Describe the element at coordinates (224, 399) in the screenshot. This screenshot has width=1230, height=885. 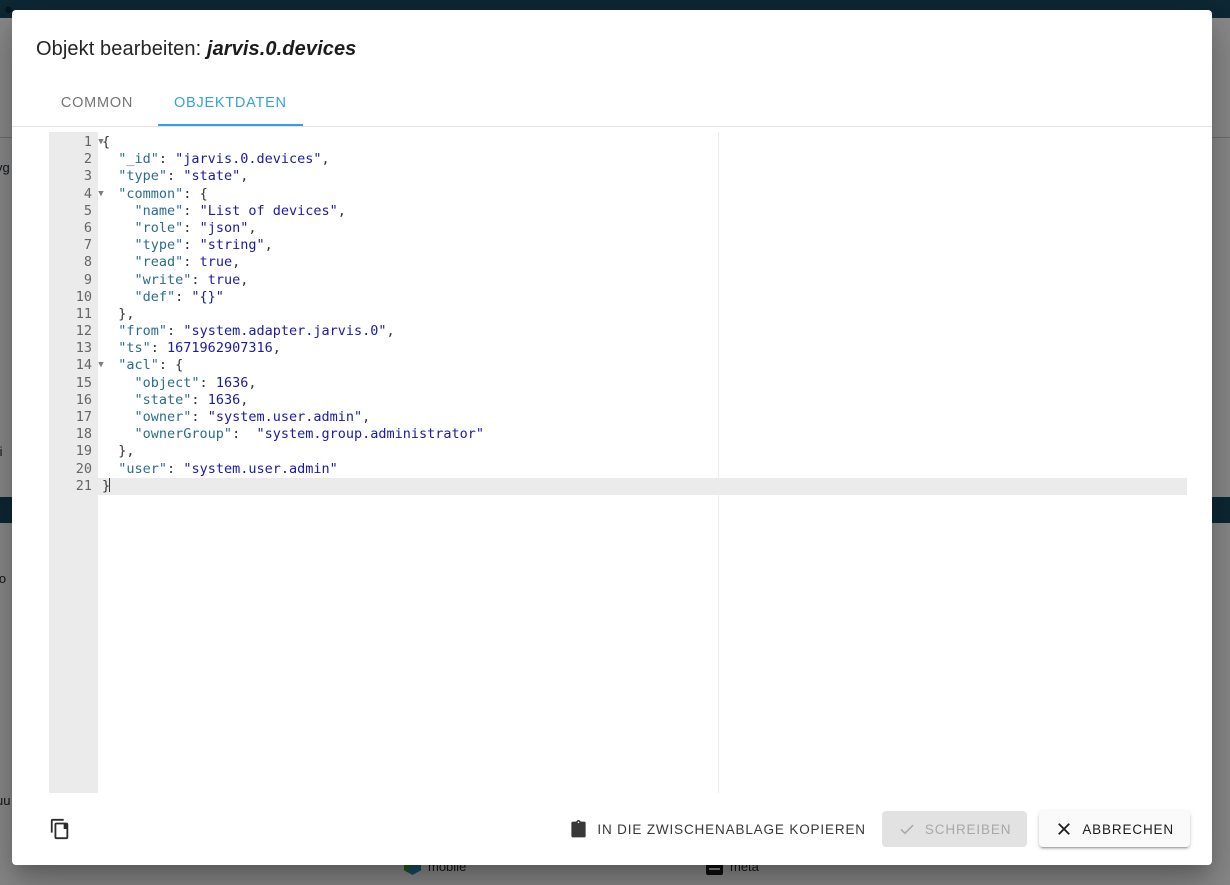
I see `token-num: 1636` at that location.